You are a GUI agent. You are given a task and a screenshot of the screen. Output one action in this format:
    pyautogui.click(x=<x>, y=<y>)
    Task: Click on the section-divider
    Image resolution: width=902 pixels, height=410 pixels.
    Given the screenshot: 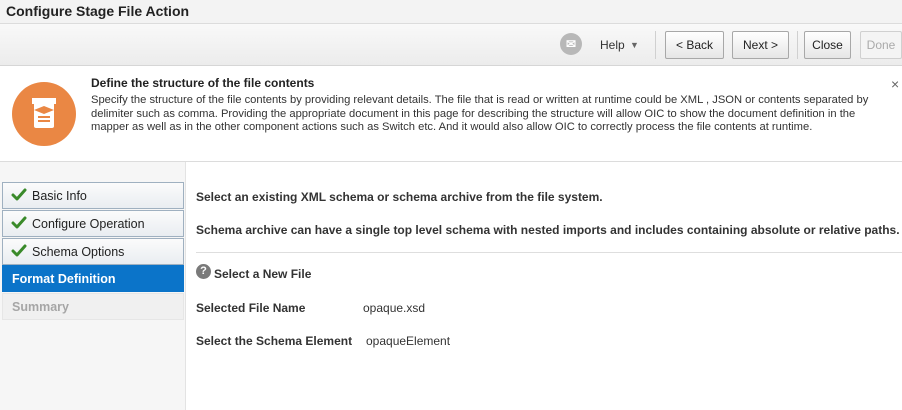 What is the action you would take?
    pyautogui.click(x=549, y=252)
    